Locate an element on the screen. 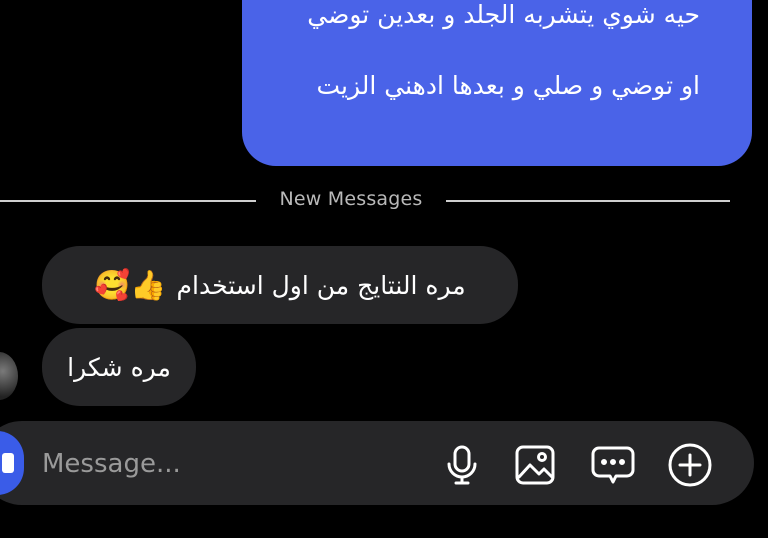 The width and height of the screenshot is (768, 538). avatar is located at coordinates (9, 376).